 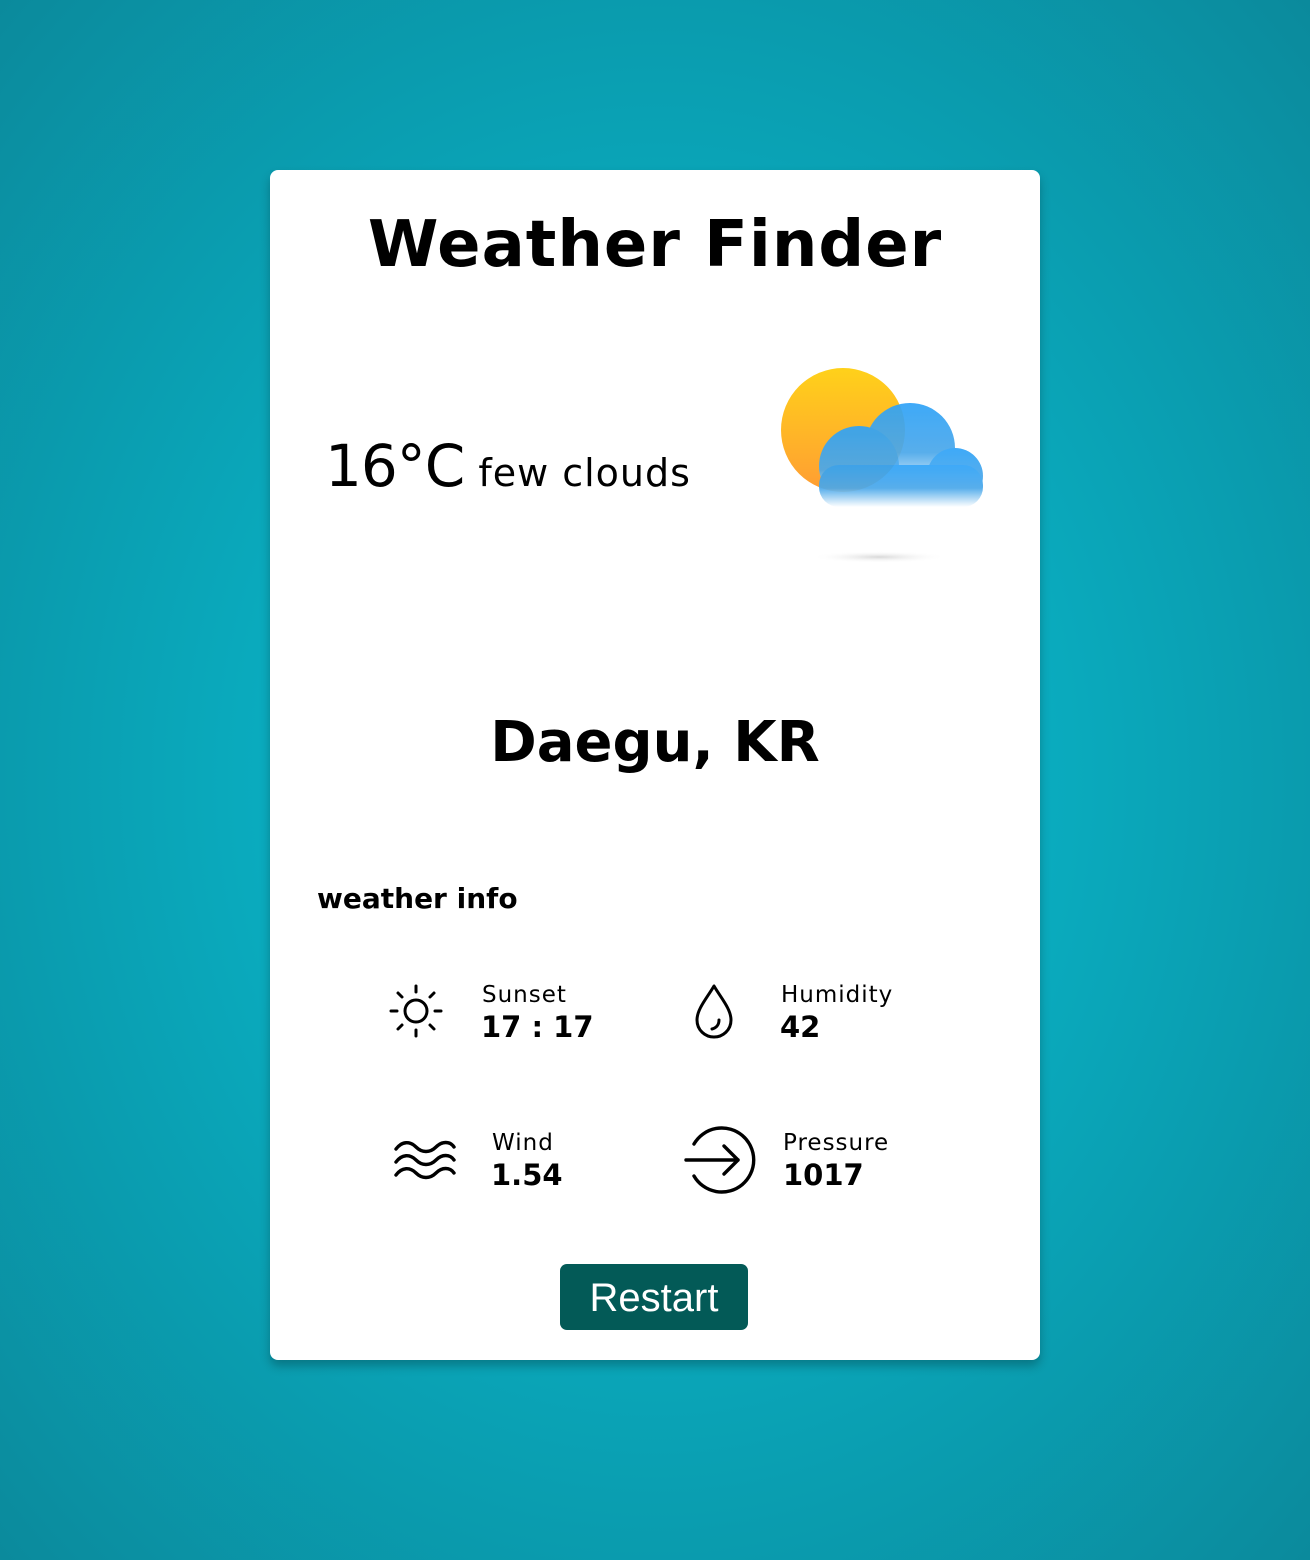 What do you see at coordinates (654, 1297) in the screenshot?
I see `restart-button: Restart` at bounding box center [654, 1297].